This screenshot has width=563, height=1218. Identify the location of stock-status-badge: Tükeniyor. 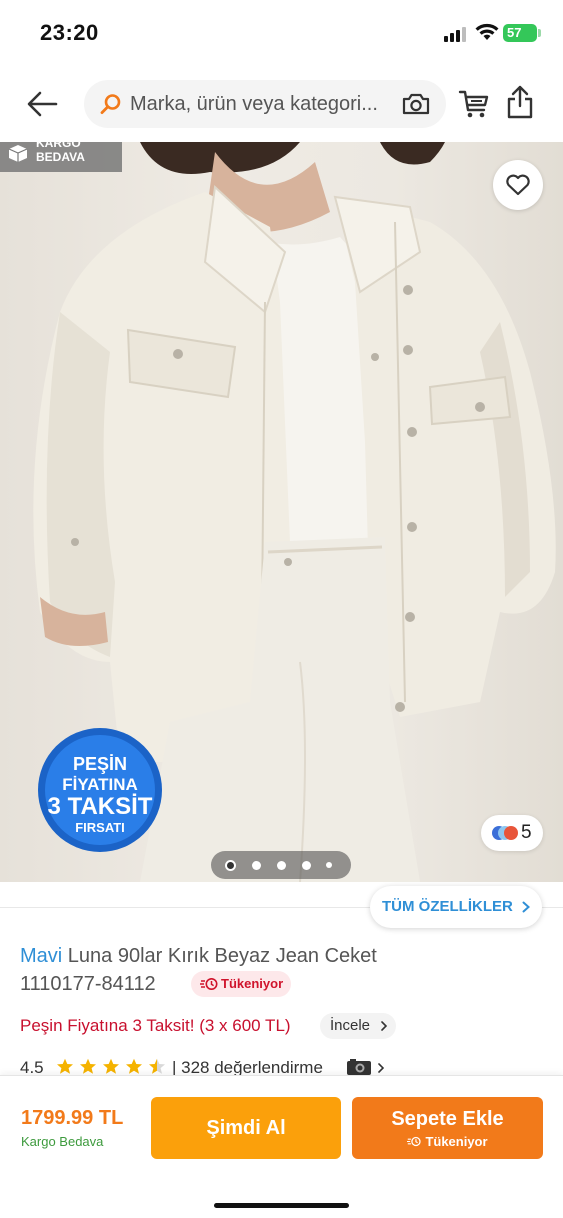
(241, 984).